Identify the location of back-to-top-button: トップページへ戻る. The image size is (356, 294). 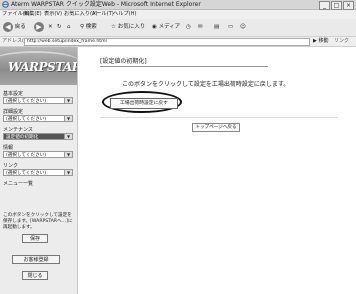
(216, 127).